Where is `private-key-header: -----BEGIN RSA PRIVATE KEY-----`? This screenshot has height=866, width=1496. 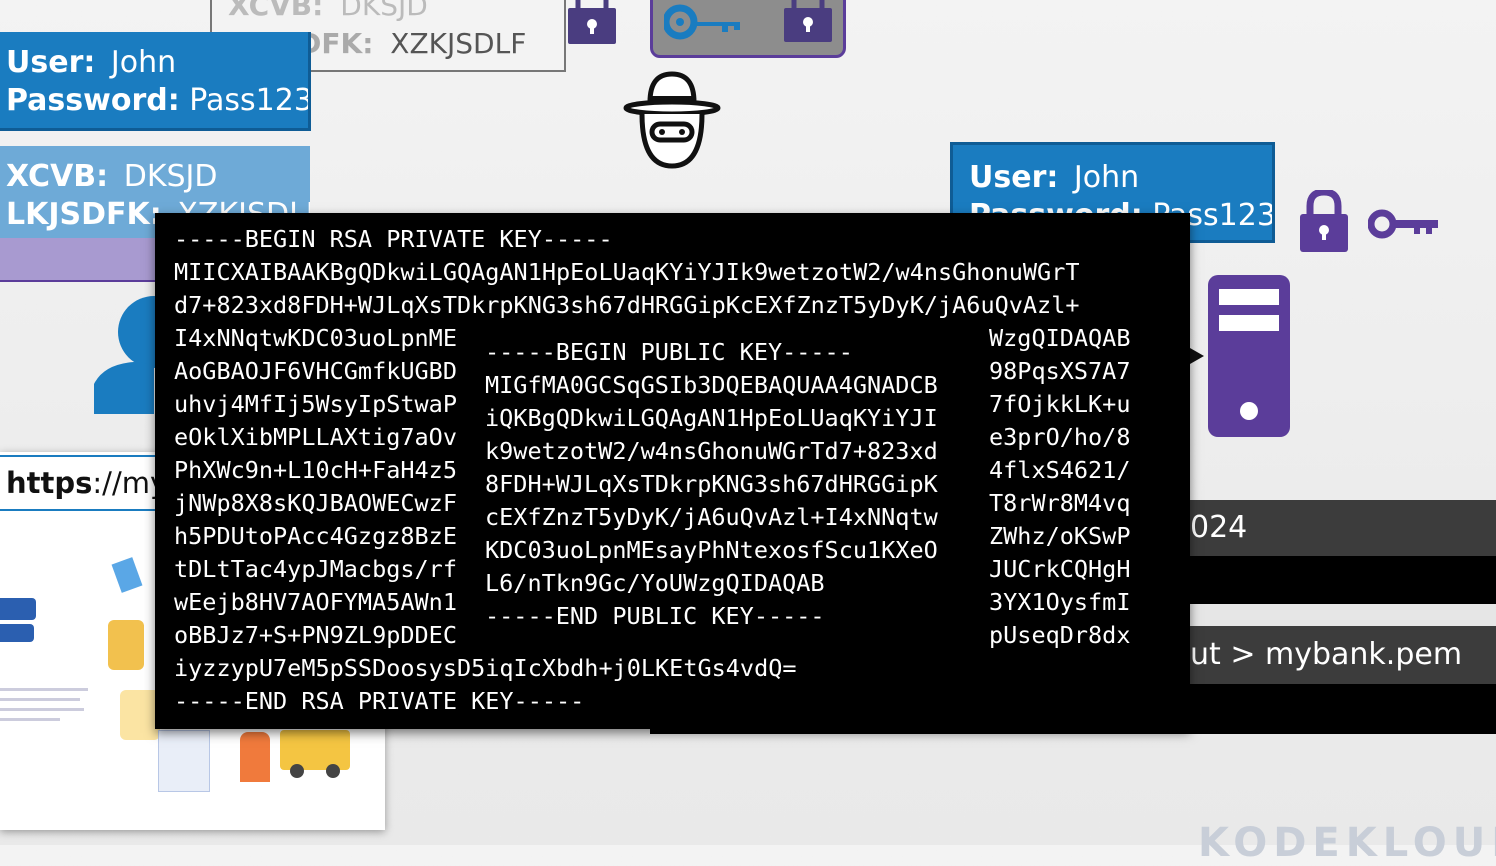 private-key-header: -----BEGIN RSA PRIVATE KEY----- is located at coordinates (393, 239).